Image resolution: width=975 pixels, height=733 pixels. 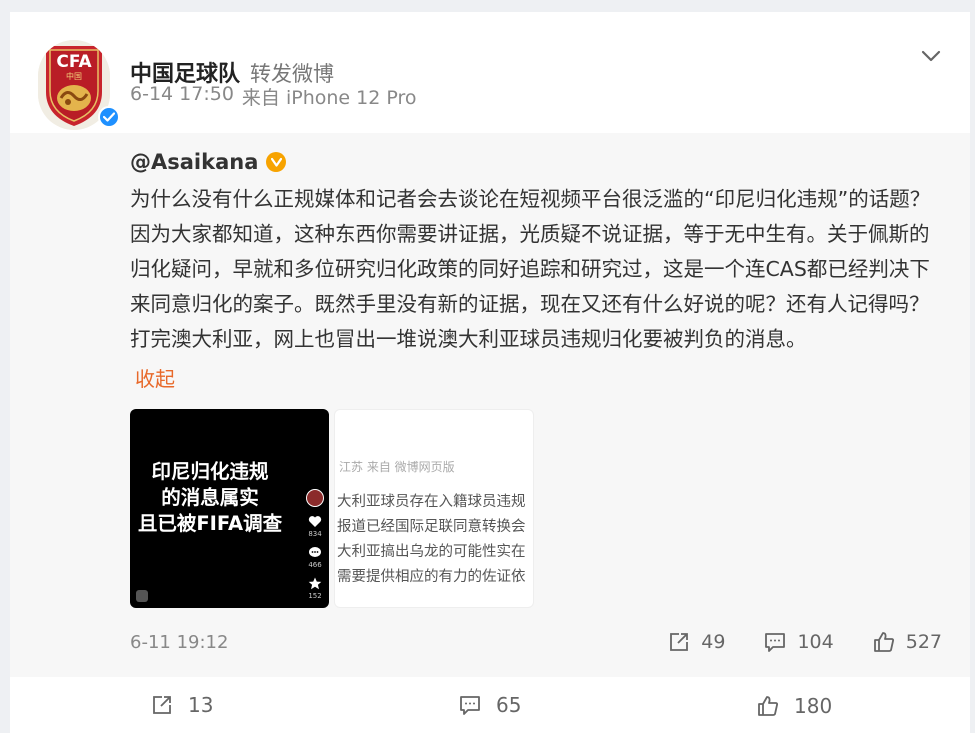 I want to click on video-author-avatar, so click(x=315, y=498).